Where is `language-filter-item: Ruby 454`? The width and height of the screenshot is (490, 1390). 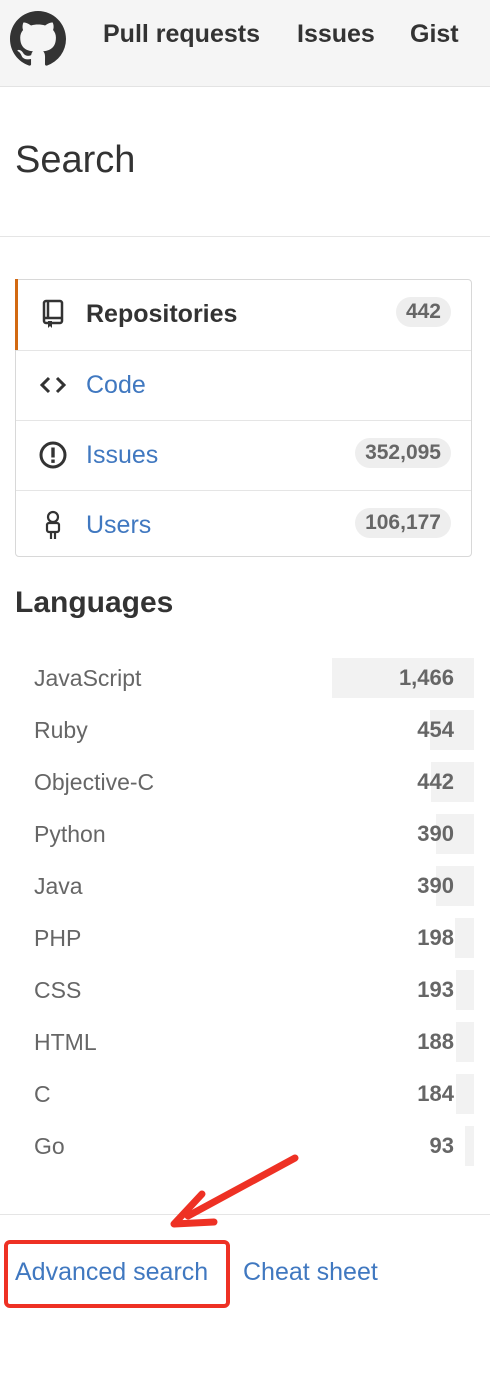 language-filter-item: Ruby 454 is located at coordinates (254, 730).